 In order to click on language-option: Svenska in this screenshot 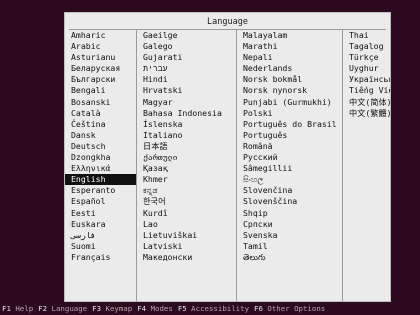, I will do `click(290, 235)`.